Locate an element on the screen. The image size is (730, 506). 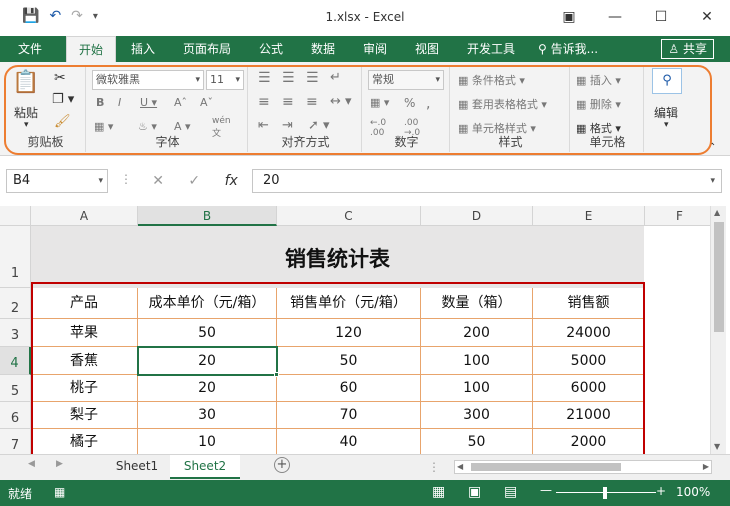
orientation-icon: ➚ ▾ is located at coordinates (319, 125).